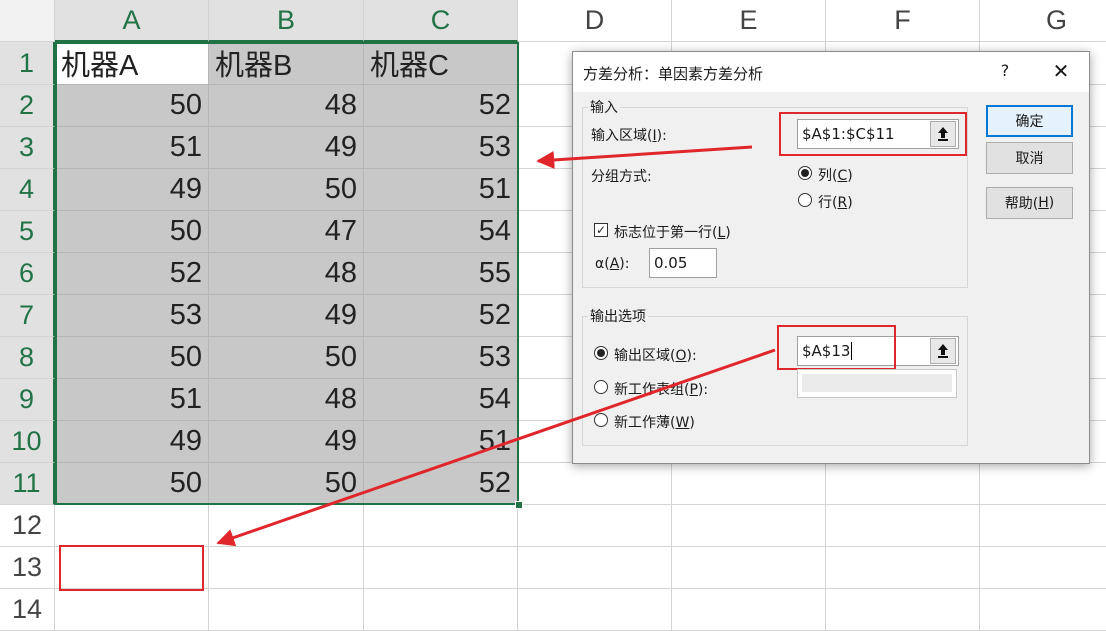 The height and width of the screenshot is (631, 1106). Describe the element at coordinates (27, 484) in the screenshot. I see `row-header-11: 11` at that location.